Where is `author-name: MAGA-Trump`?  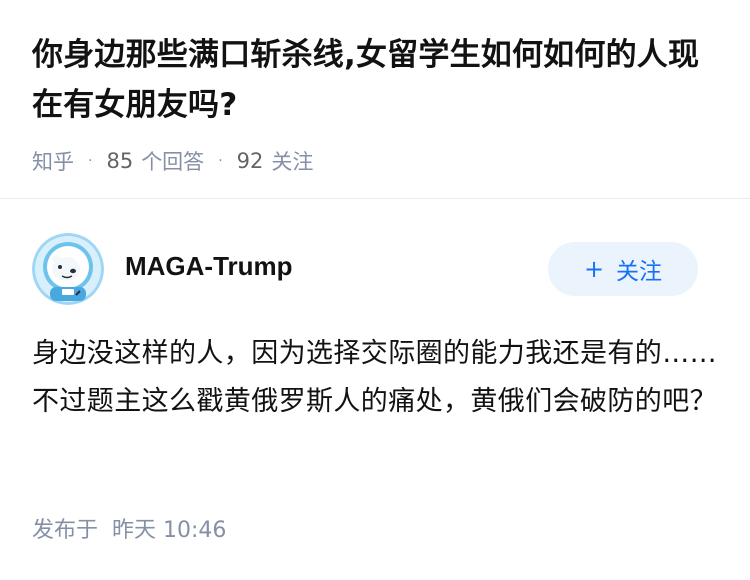 author-name: MAGA-Trump is located at coordinates (209, 266).